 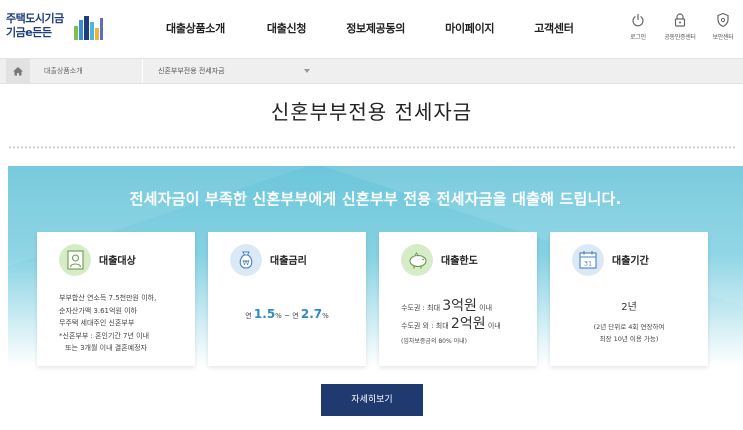 I want to click on home-icon, so click(x=18, y=71).